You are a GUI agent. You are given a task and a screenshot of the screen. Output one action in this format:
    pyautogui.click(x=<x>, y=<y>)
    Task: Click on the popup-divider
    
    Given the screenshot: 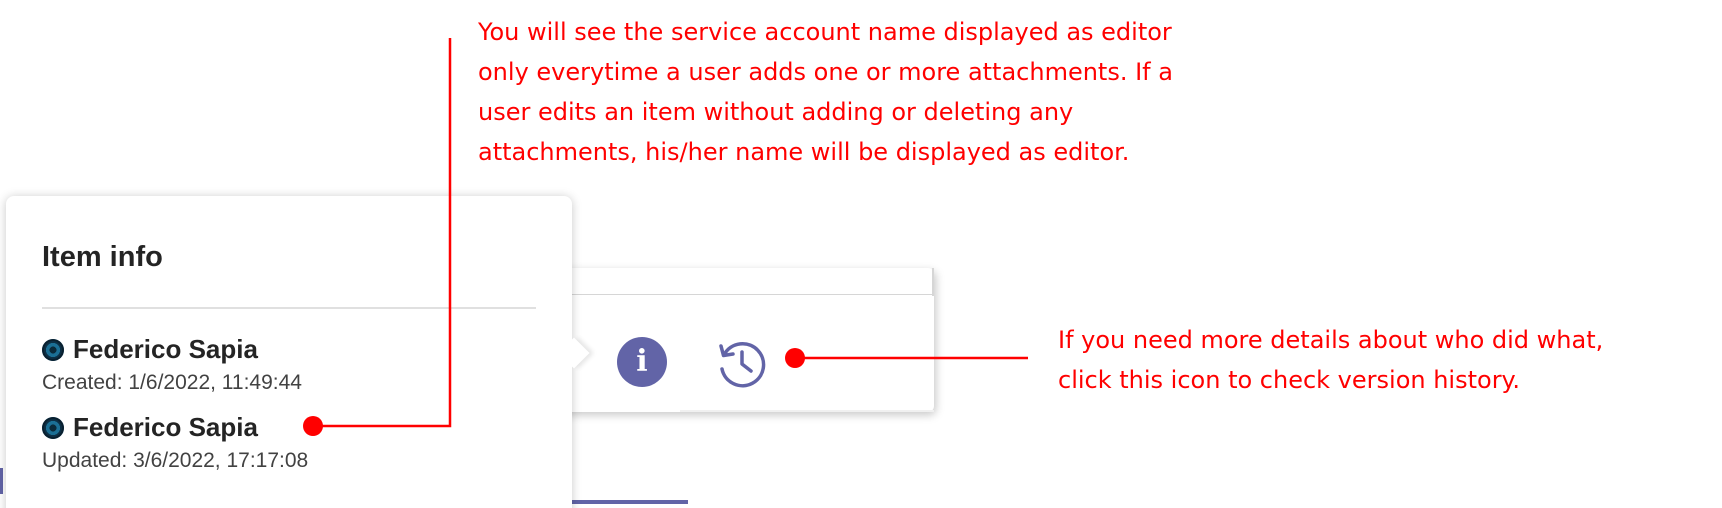 What is the action you would take?
    pyautogui.click(x=289, y=308)
    